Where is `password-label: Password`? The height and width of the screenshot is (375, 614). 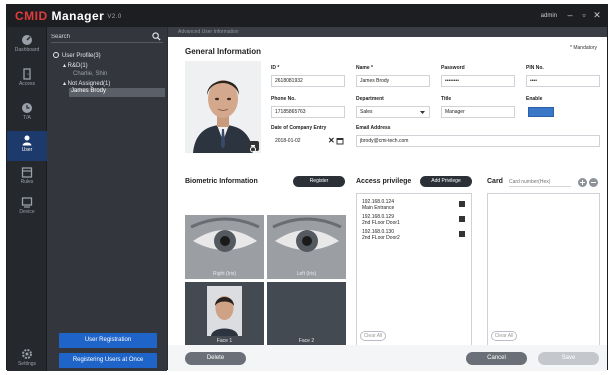
password-label: Password is located at coordinates (453, 68).